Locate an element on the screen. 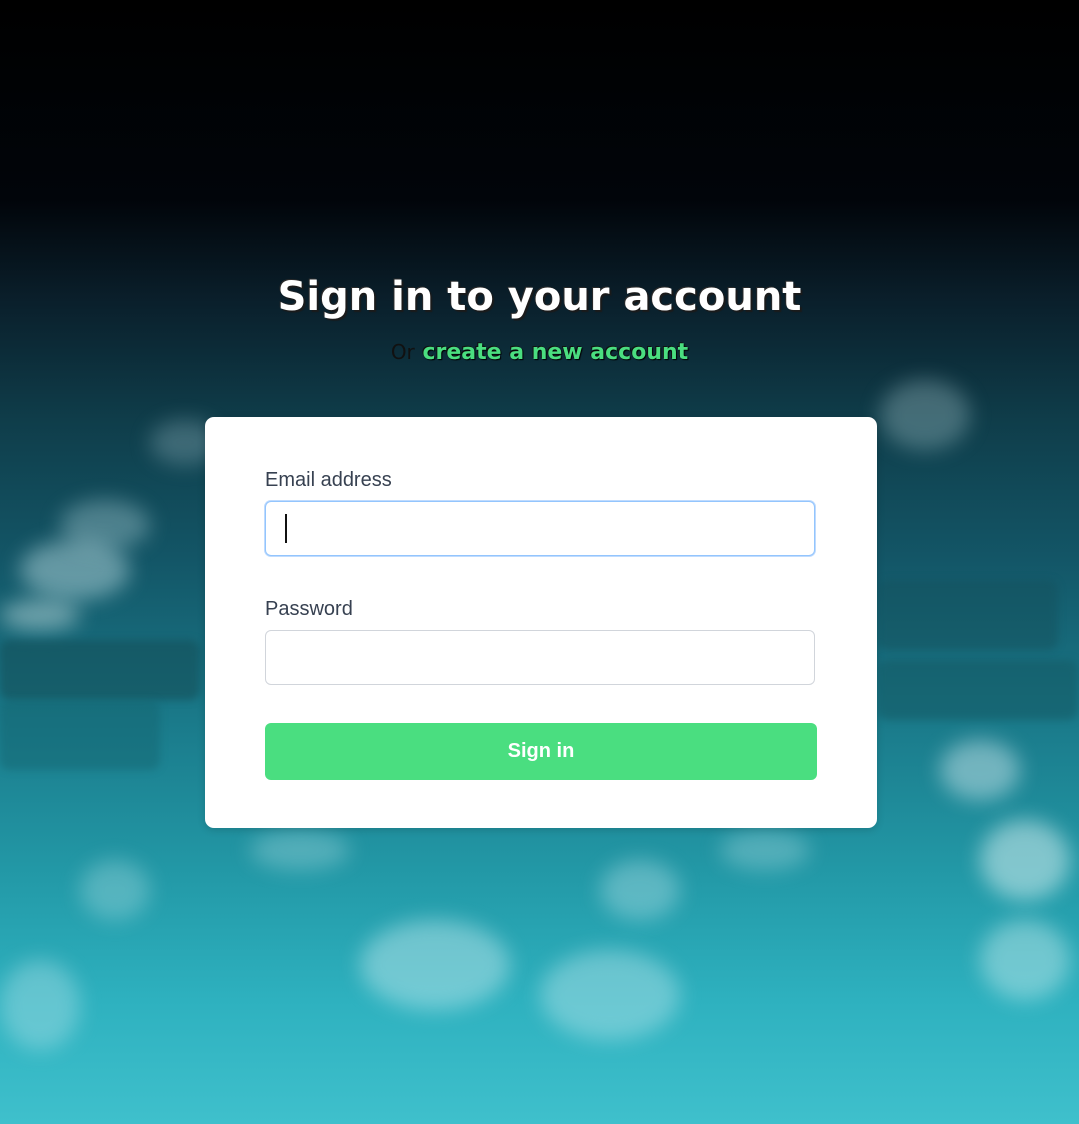 The image size is (1079, 1124). email-label: Email address is located at coordinates (328, 480).